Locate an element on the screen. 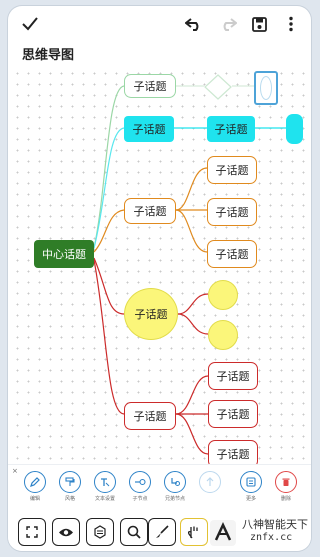  trash-icon is located at coordinates (286, 482).